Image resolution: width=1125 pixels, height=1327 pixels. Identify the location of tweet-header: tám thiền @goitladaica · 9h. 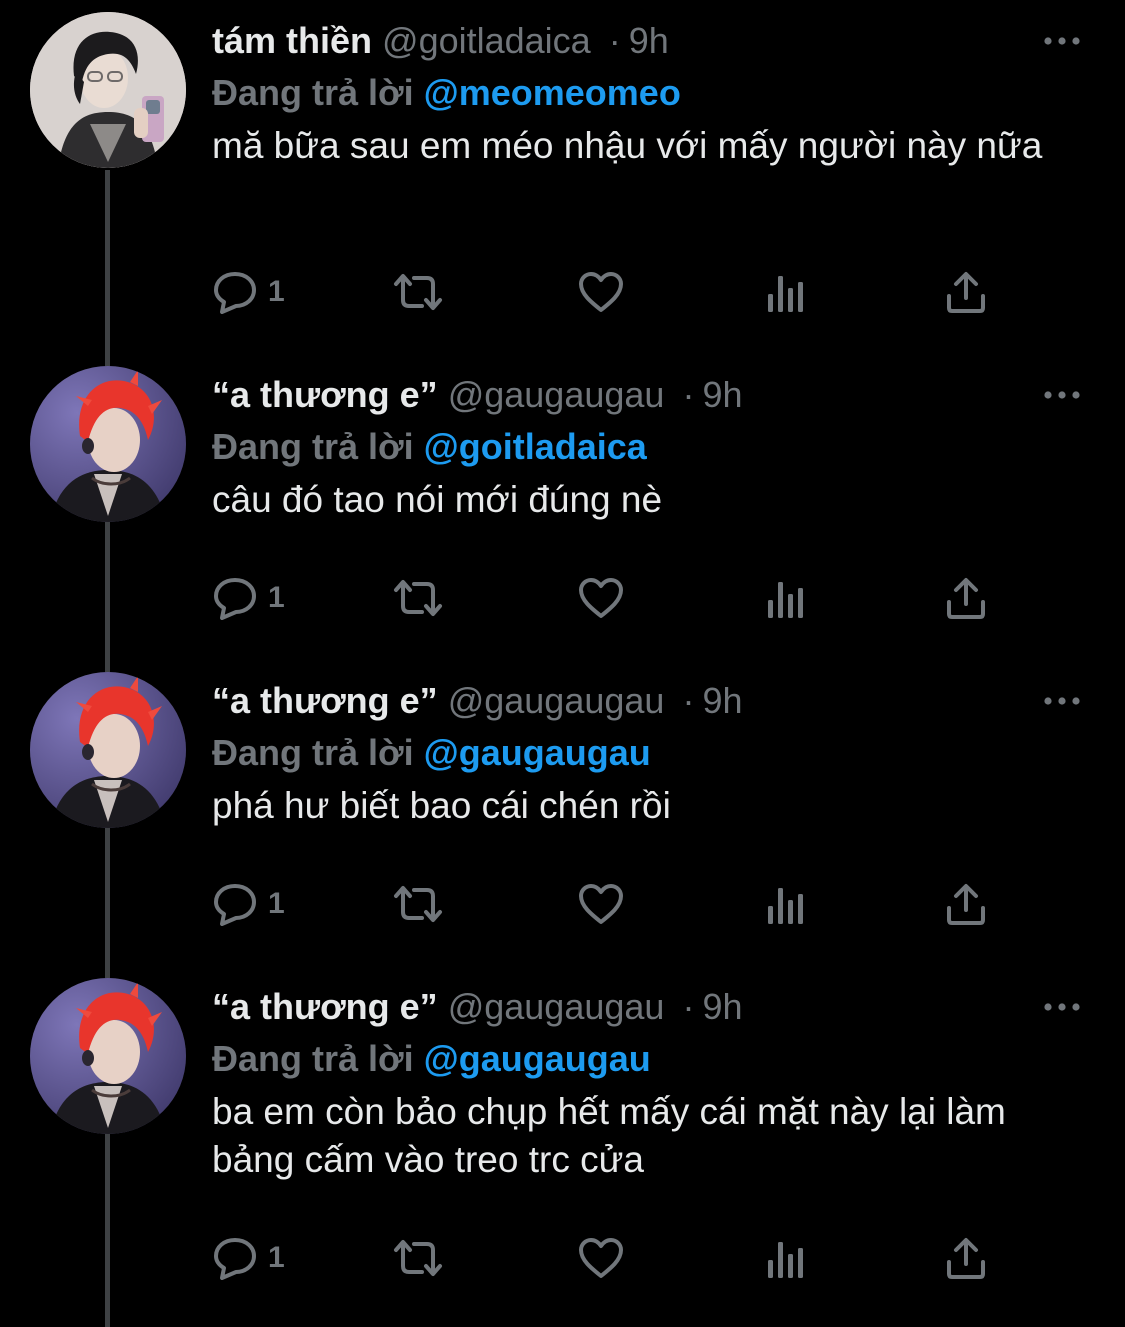
(440, 41).